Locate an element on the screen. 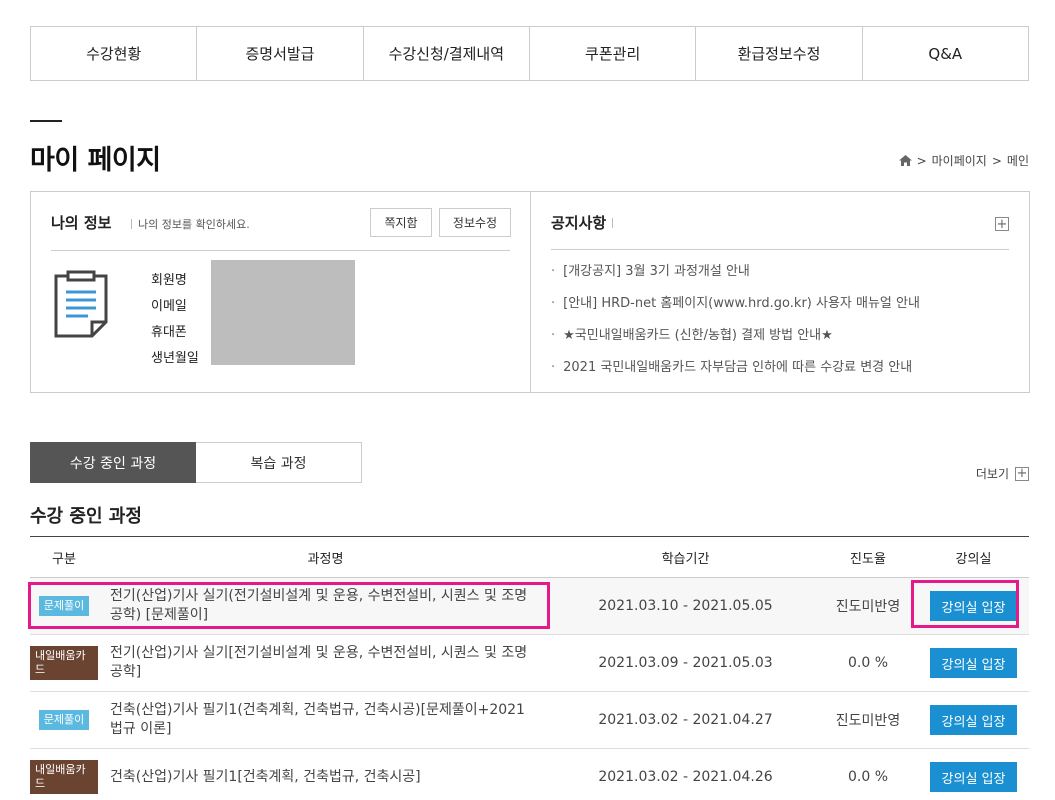 This screenshot has width=1055, height=800. course-tabs: 수강 중인 과정 복습 과정 is located at coordinates (196, 462).